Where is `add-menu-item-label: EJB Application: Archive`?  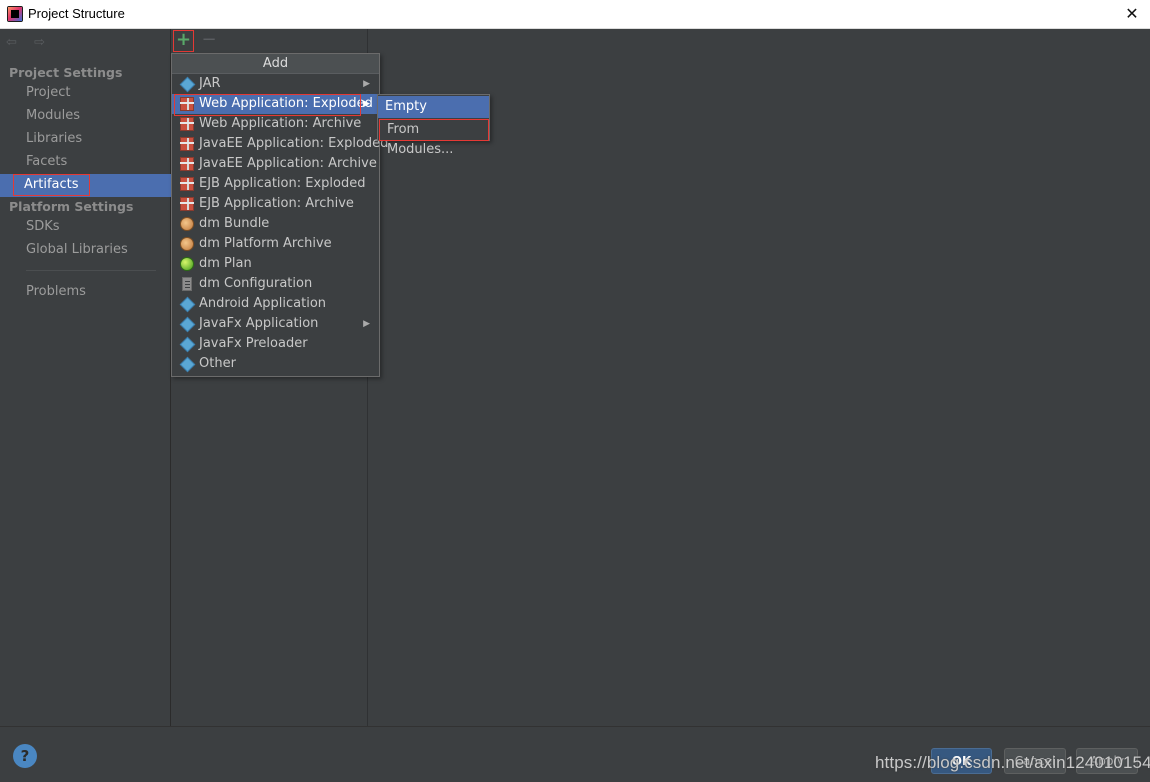 add-menu-item-label: EJB Application: Archive is located at coordinates (276, 203).